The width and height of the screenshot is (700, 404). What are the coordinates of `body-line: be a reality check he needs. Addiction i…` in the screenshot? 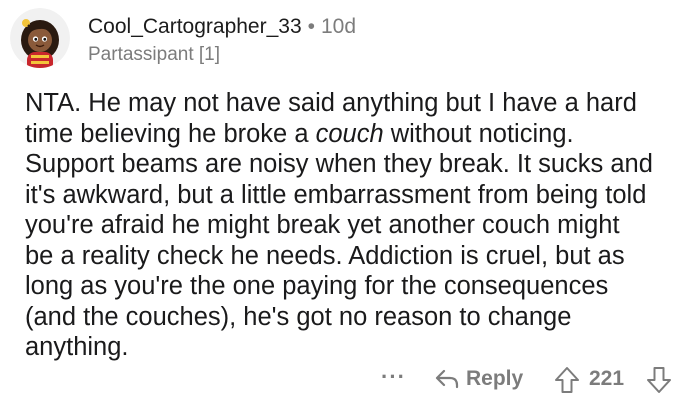 It's located at (325, 255).